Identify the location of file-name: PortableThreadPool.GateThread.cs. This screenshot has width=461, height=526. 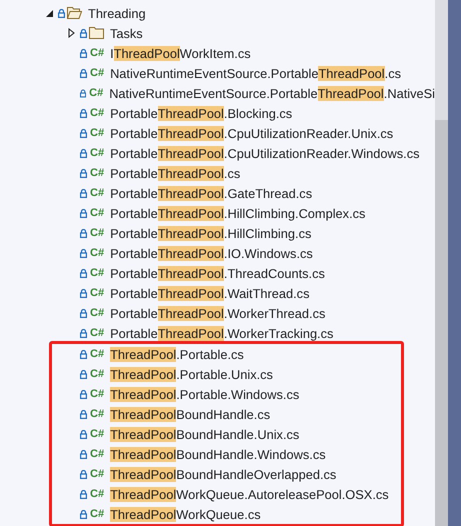
(211, 193).